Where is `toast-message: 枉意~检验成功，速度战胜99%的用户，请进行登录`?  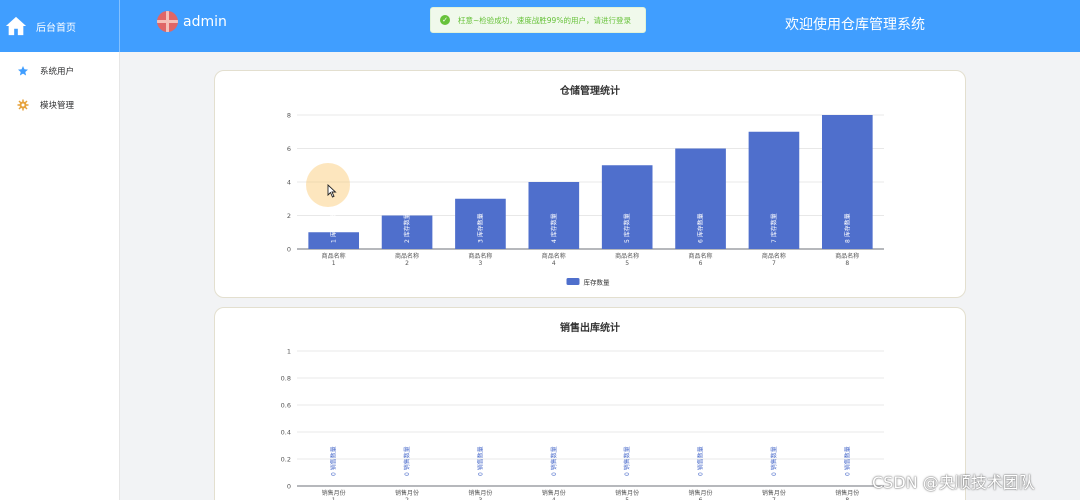
toast-message: 枉意~检验成功，速度战胜99%的用户，请进行登录 is located at coordinates (544, 20).